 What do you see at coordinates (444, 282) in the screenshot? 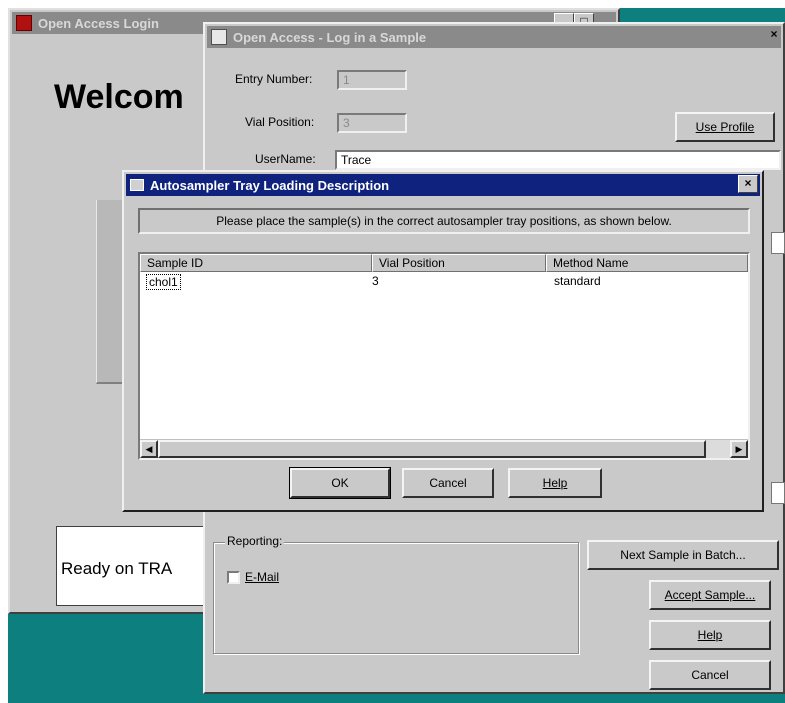
I see `table-row: chol1 3 standard` at bounding box center [444, 282].